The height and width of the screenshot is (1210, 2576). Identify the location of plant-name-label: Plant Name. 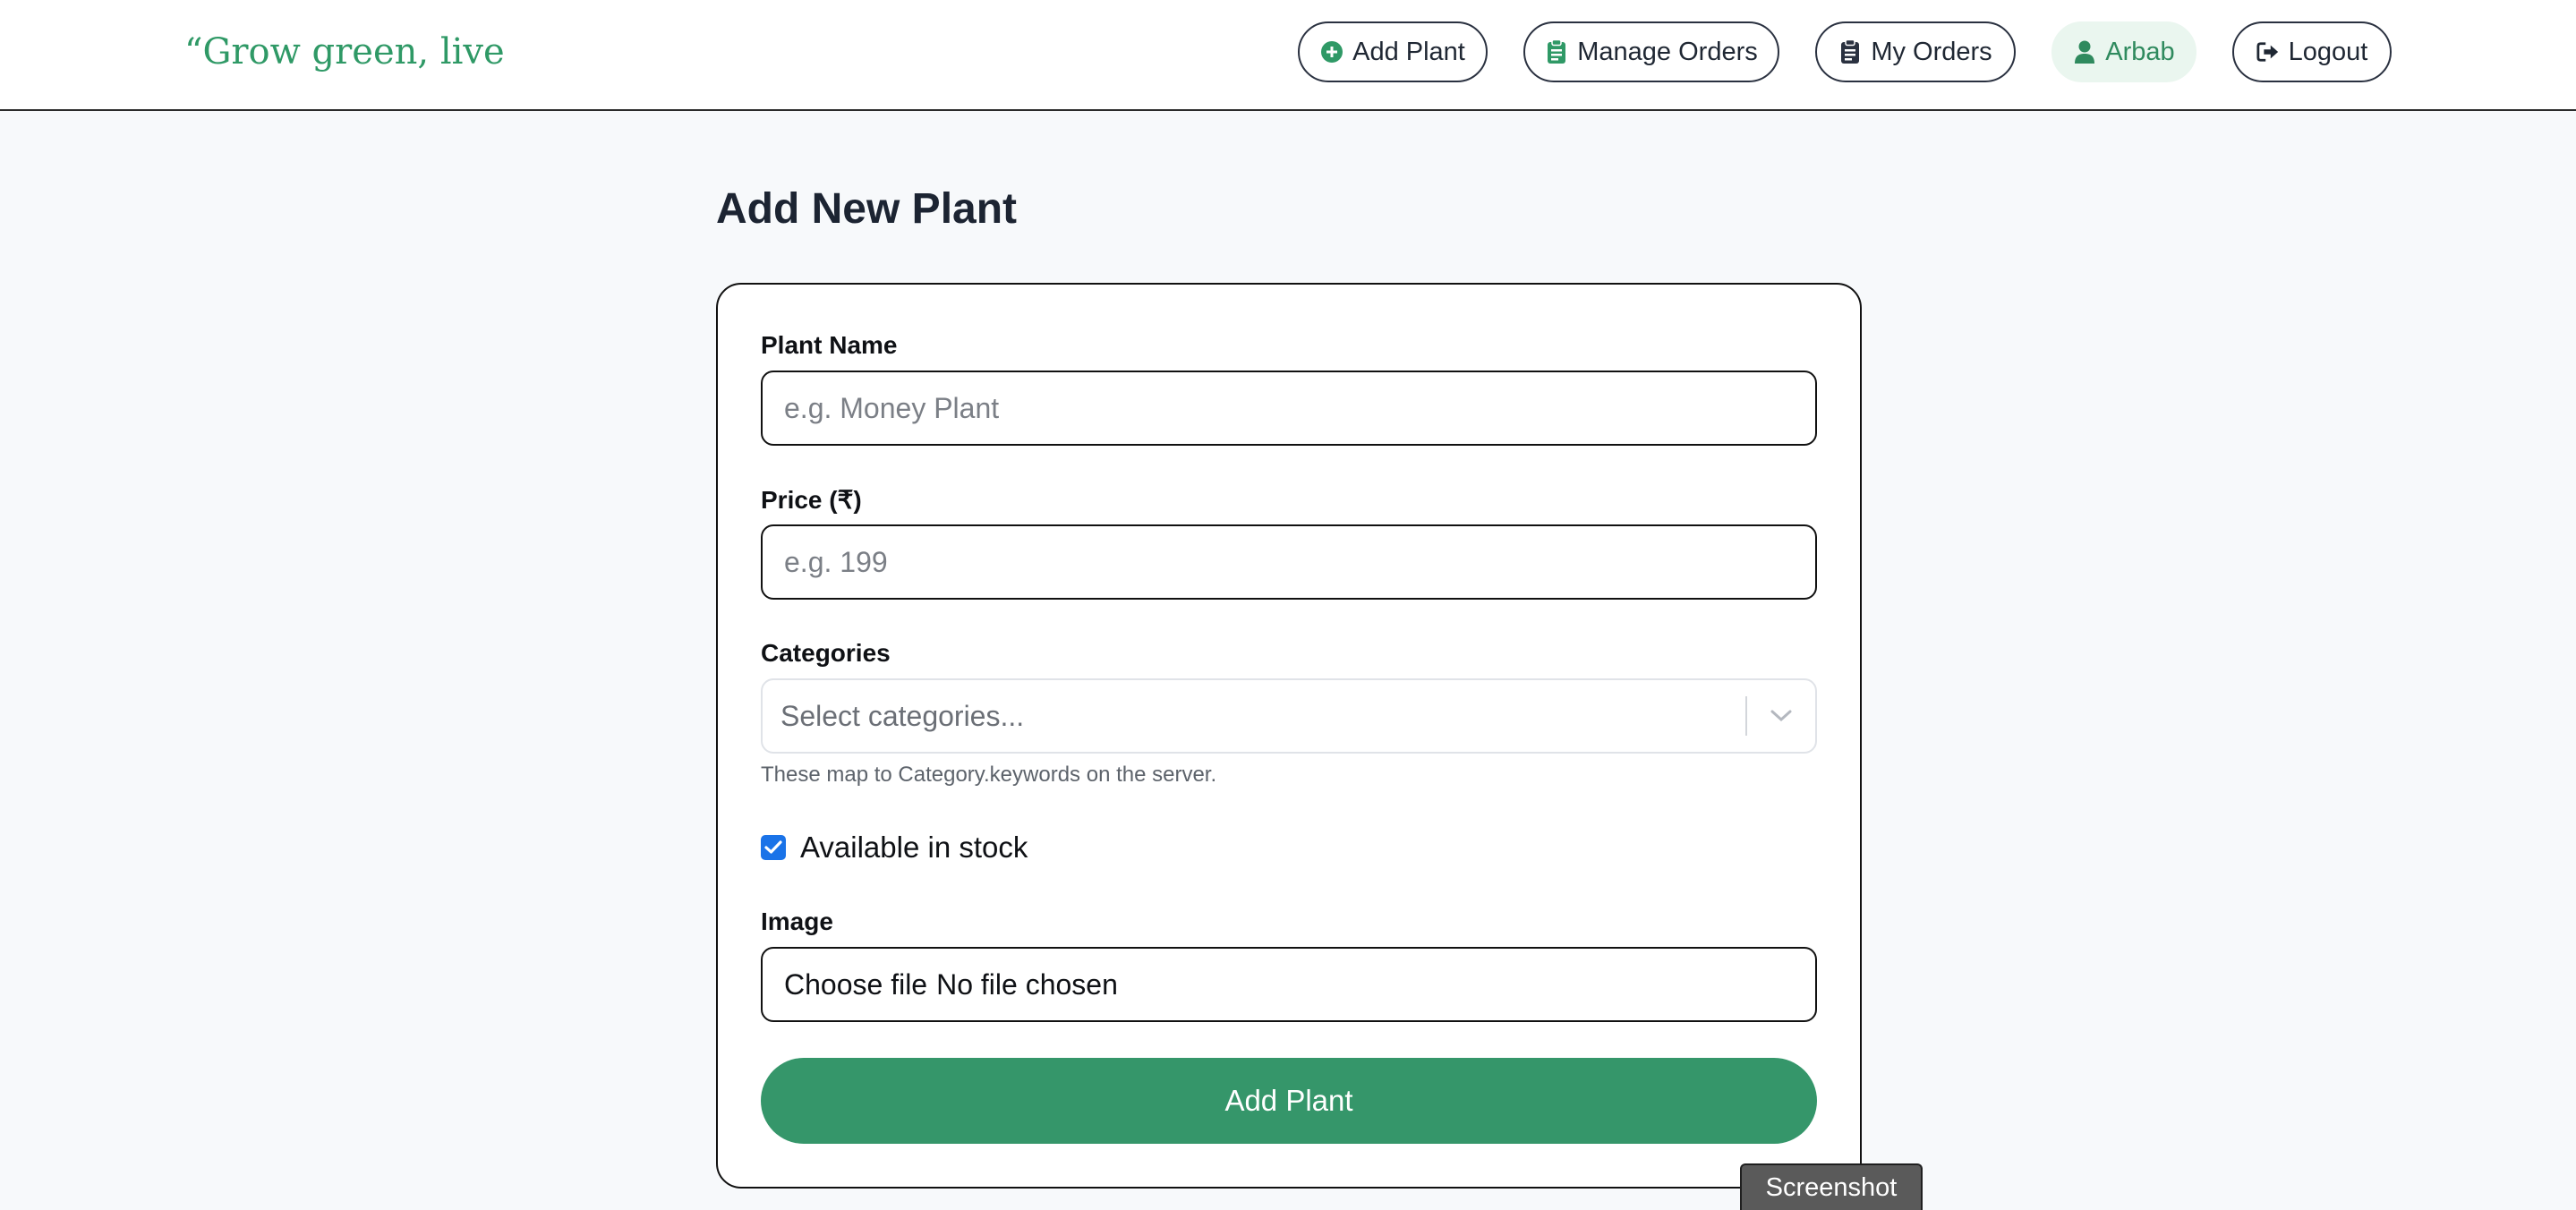
(829, 345).